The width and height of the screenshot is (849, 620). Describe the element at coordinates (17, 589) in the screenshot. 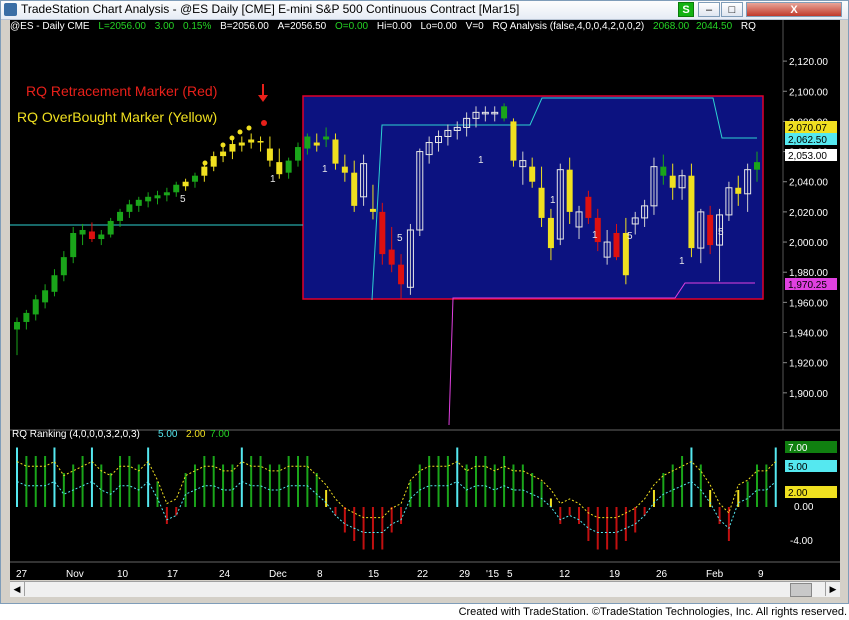

I see `scroll-left-icon: ◀` at that location.